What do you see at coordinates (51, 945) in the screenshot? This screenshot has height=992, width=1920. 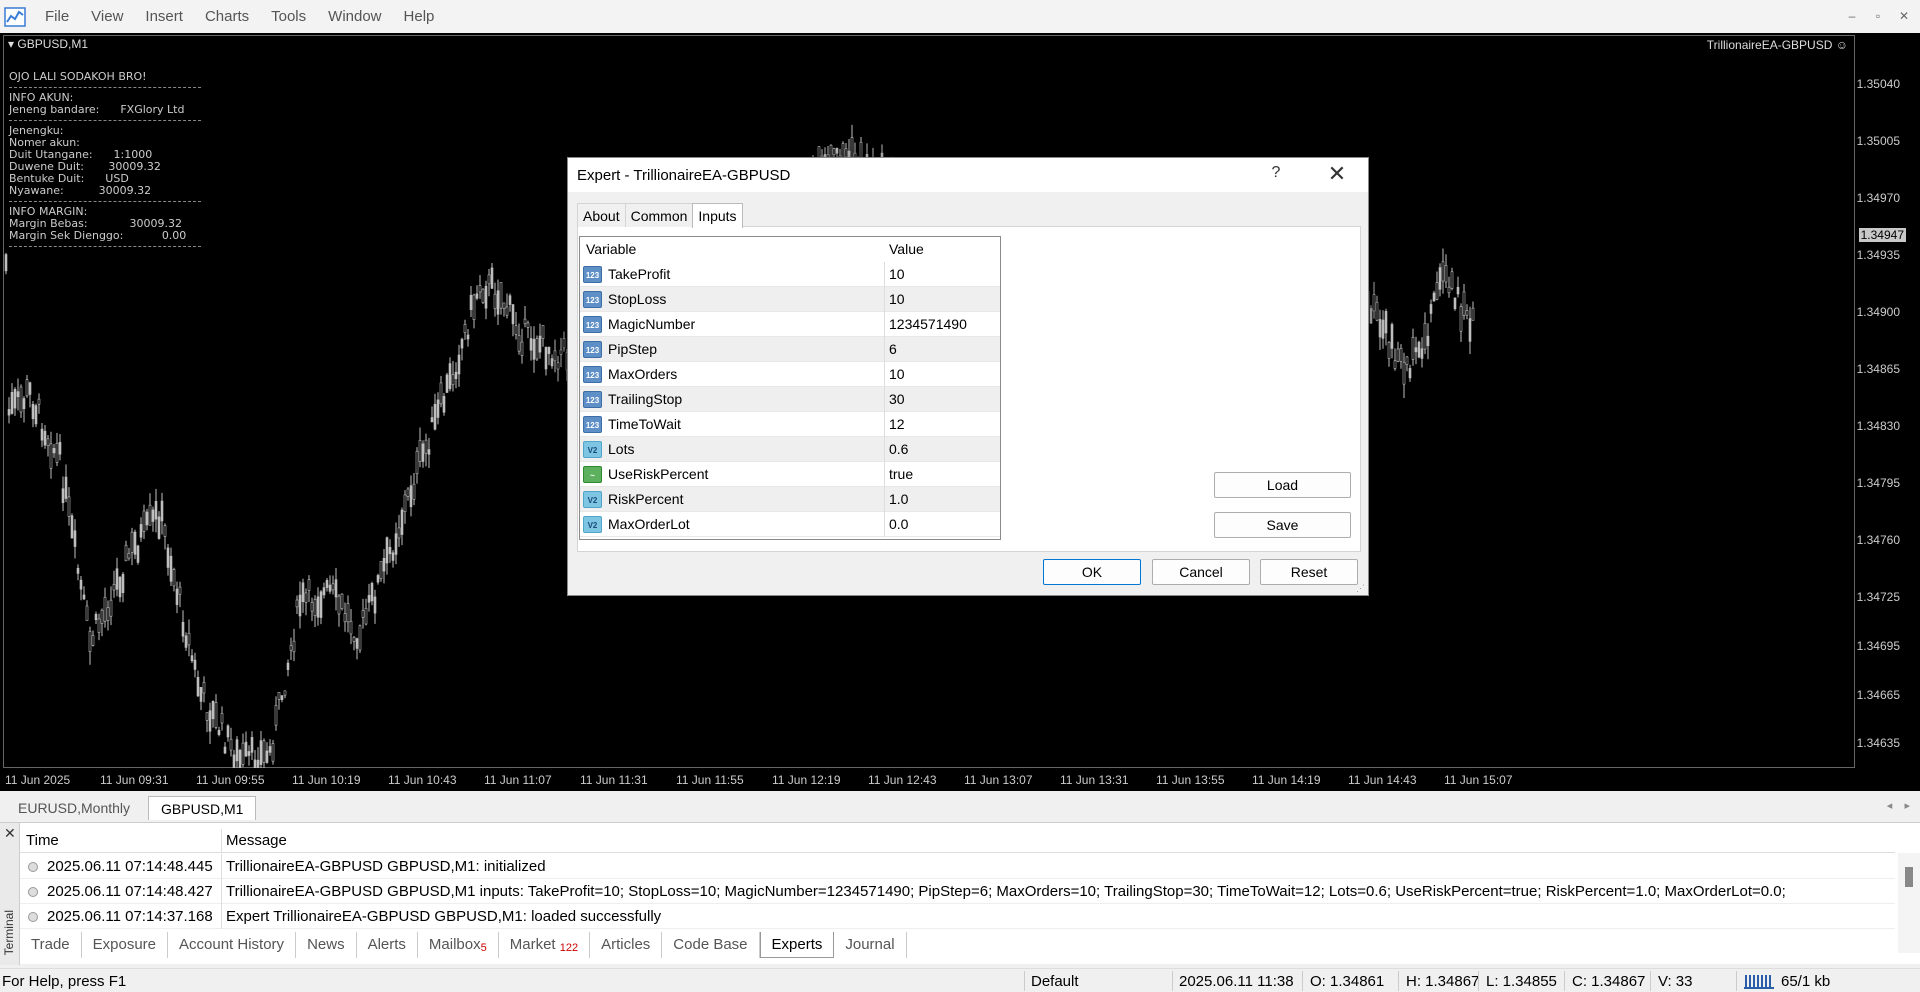 I see `tab-trade: Trade` at bounding box center [51, 945].